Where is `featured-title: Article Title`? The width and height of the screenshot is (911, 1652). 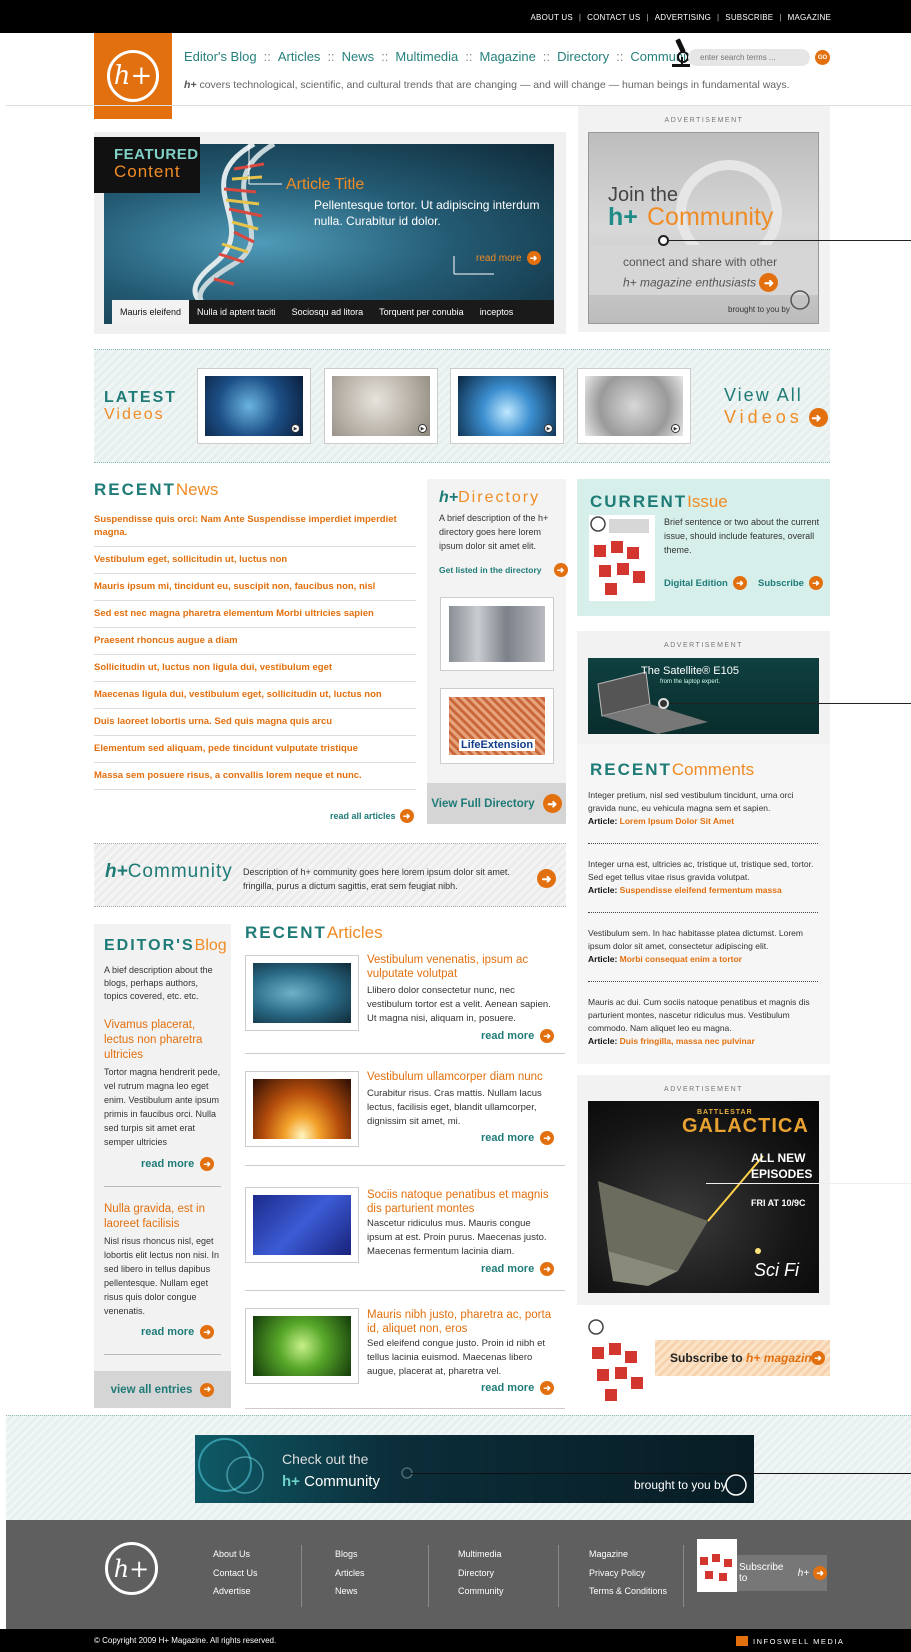
featured-title: Article Title is located at coordinates (325, 185).